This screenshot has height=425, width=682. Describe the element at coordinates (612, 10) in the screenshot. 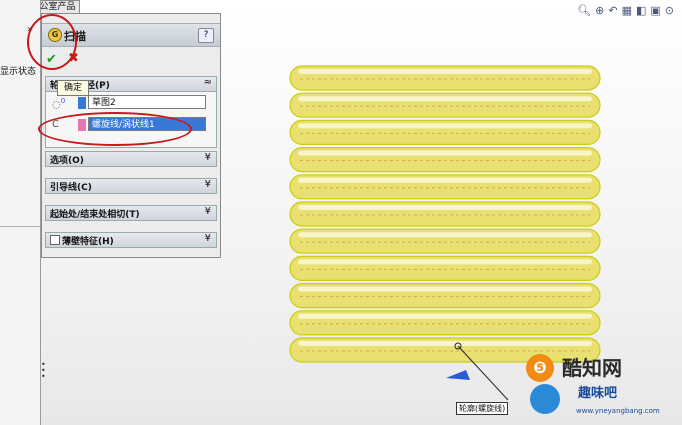

I see `previous-view-icon: ↶` at that location.